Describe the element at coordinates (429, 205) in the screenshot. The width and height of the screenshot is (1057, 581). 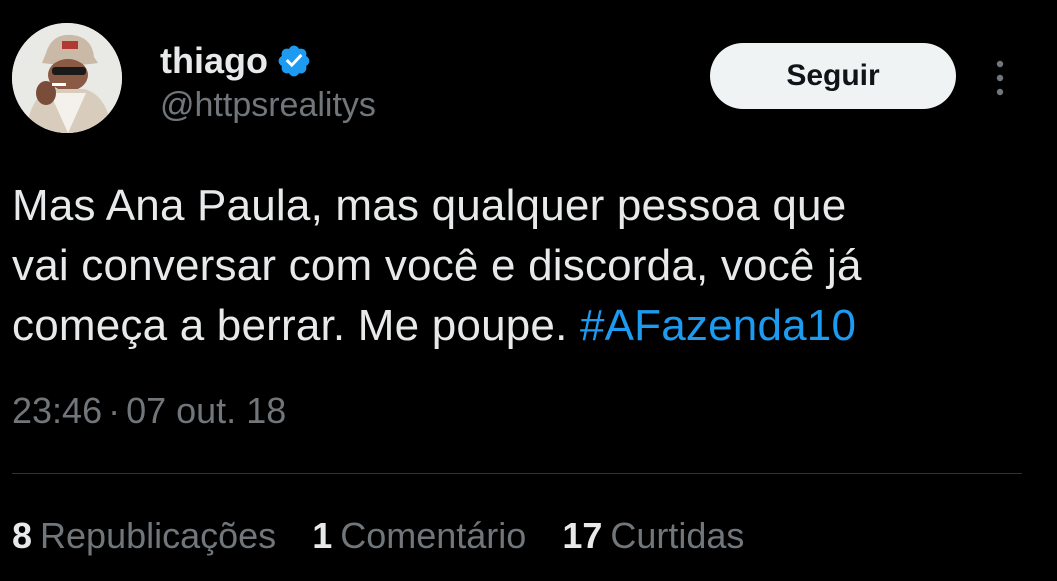
I see `tweet-text-line: Mas Ana Paula, mas qualquer pessoa que` at that location.